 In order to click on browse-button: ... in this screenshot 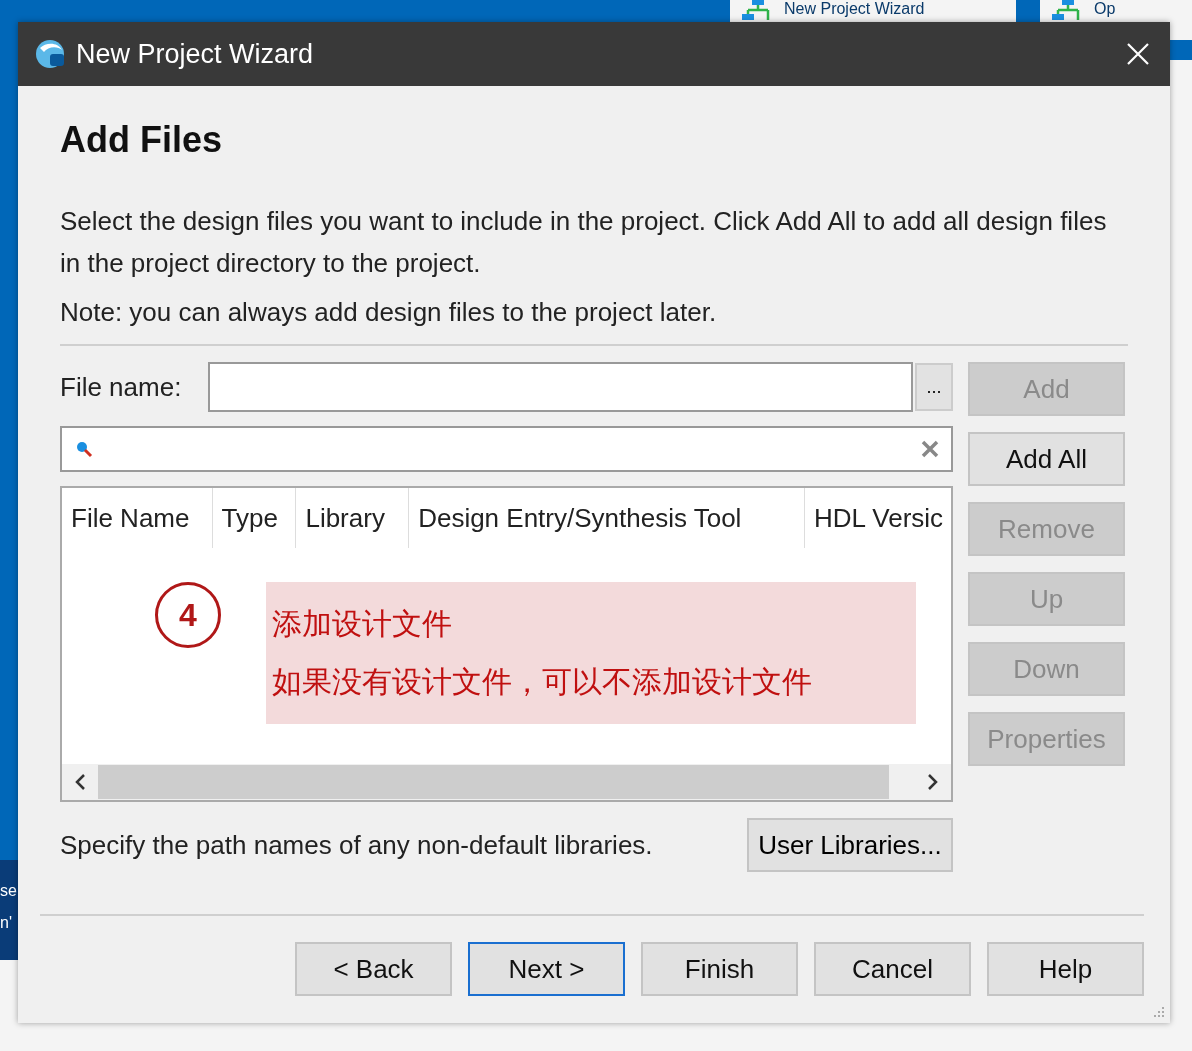, I will do `click(934, 387)`.